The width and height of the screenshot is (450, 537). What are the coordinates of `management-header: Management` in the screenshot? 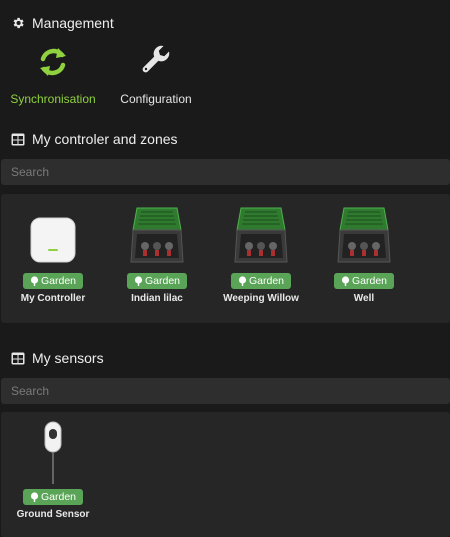 It's located at (62, 23).